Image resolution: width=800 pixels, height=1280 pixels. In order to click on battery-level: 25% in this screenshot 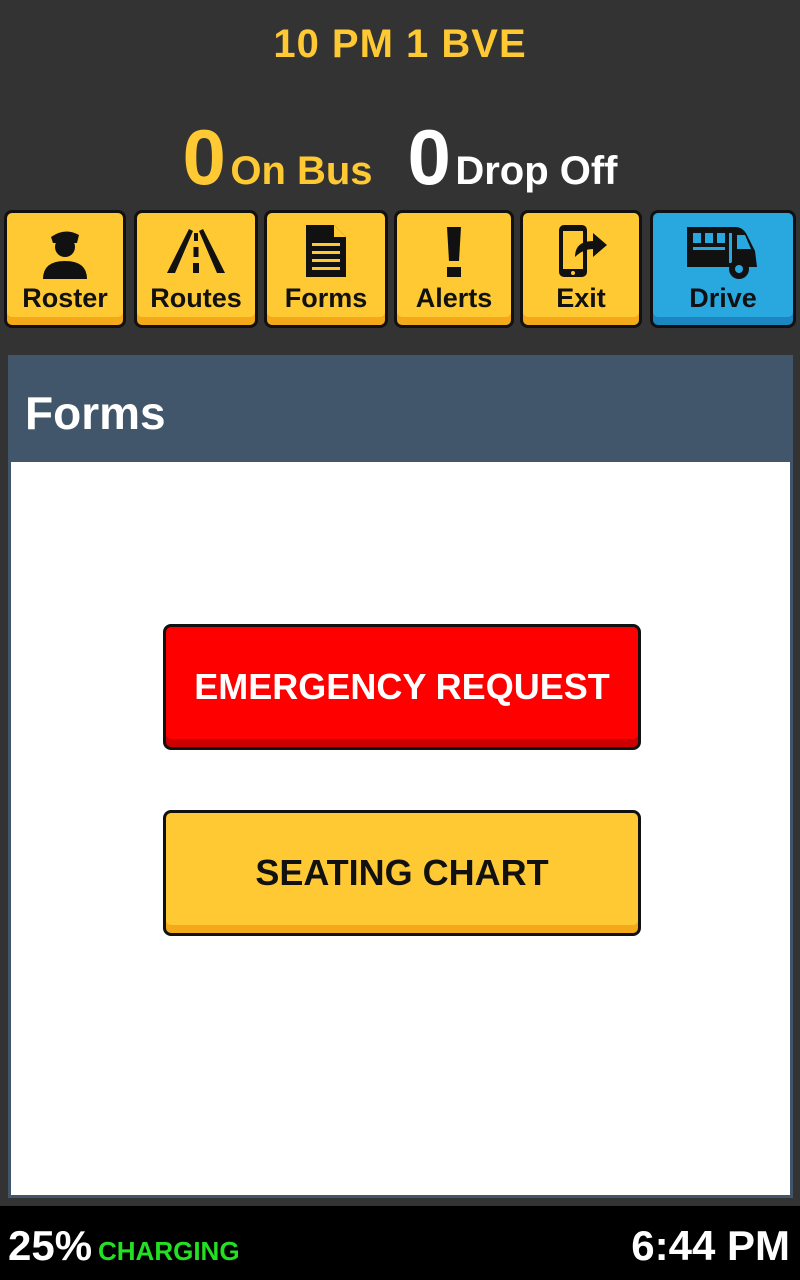, I will do `click(50, 1245)`.